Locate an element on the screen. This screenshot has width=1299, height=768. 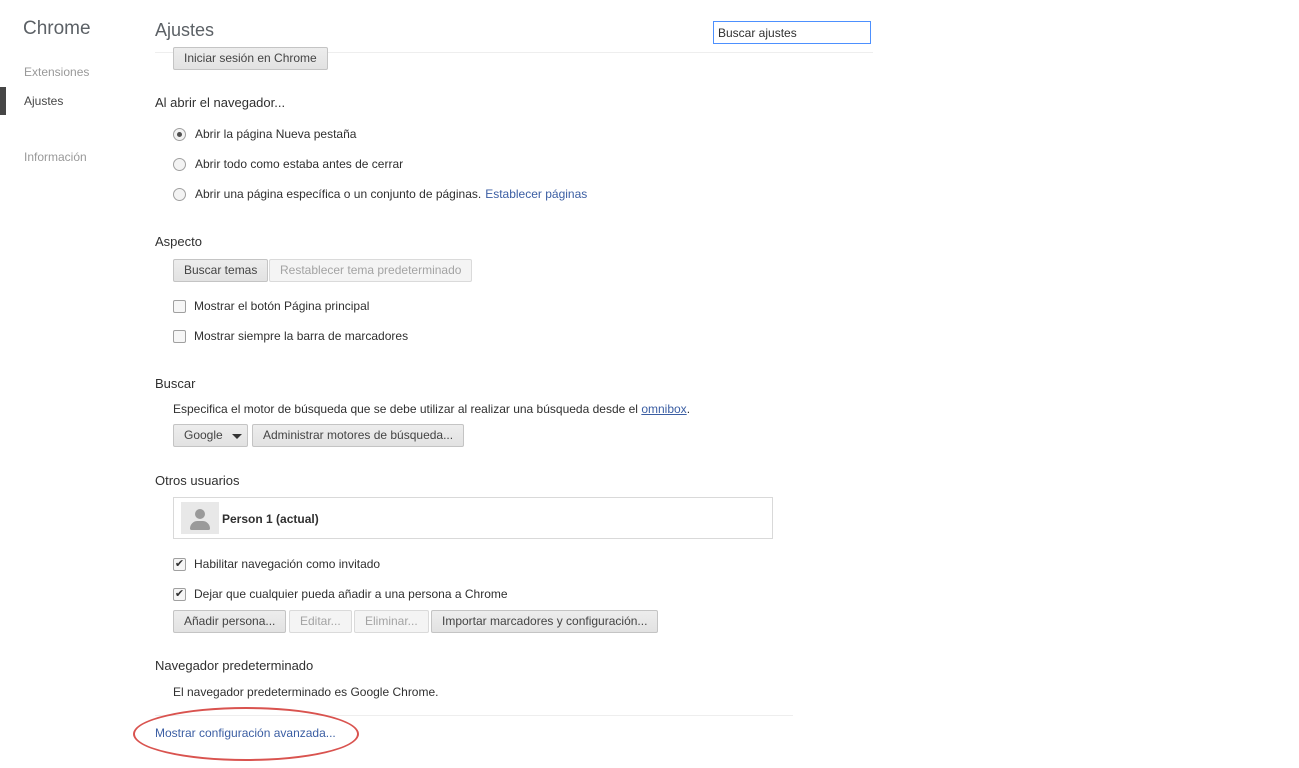
default-browser-section-title: Navegador predeterminado is located at coordinates (234, 665).